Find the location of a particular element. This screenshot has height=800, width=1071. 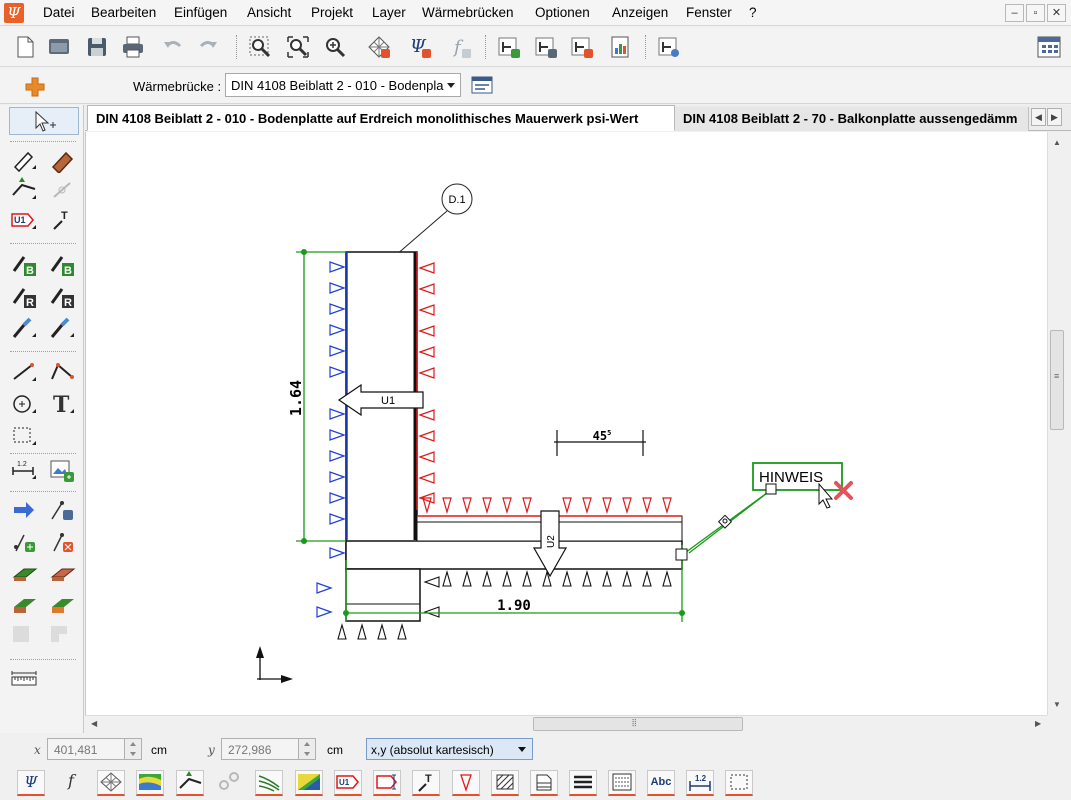

delete-layer-icon is located at coordinates (582, 47).